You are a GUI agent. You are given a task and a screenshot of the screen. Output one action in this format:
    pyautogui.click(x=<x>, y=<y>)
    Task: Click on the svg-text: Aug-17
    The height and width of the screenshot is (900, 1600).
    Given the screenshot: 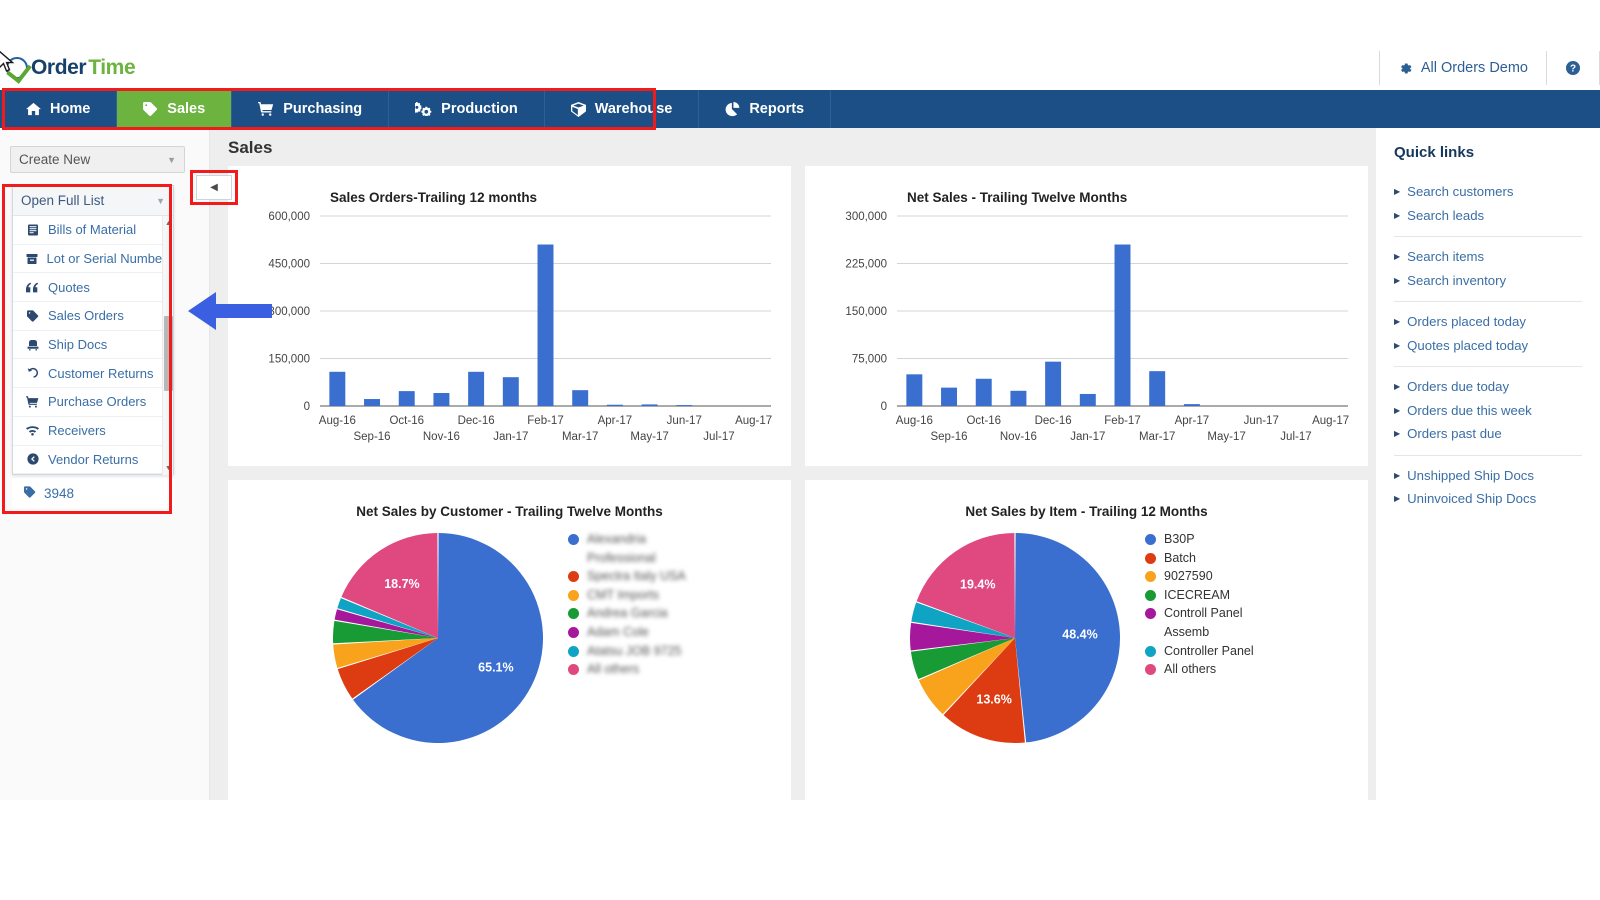 What is the action you would take?
    pyautogui.click(x=753, y=421)
    